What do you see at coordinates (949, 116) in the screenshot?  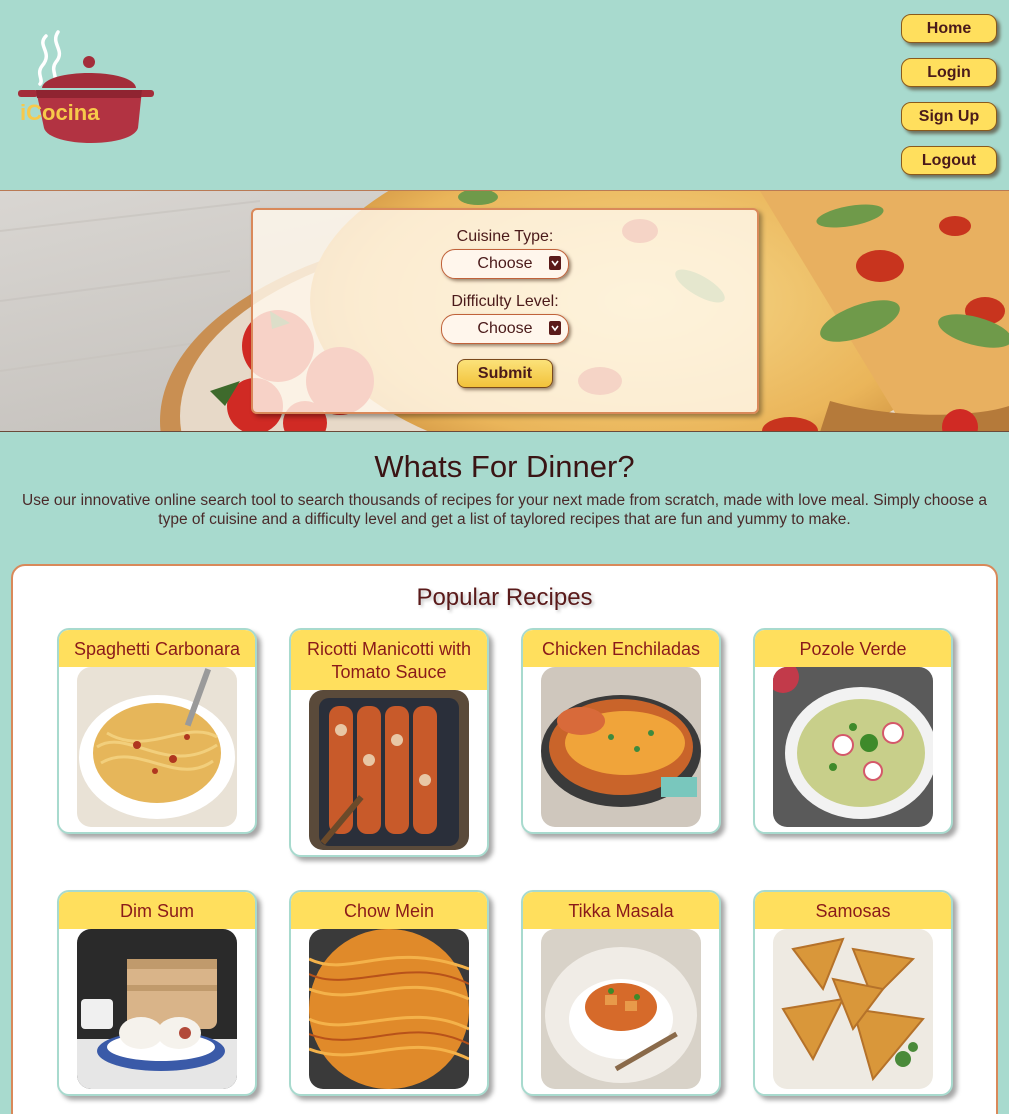 I see `signup-button: Sign Up` at bounding box center [949, 116].